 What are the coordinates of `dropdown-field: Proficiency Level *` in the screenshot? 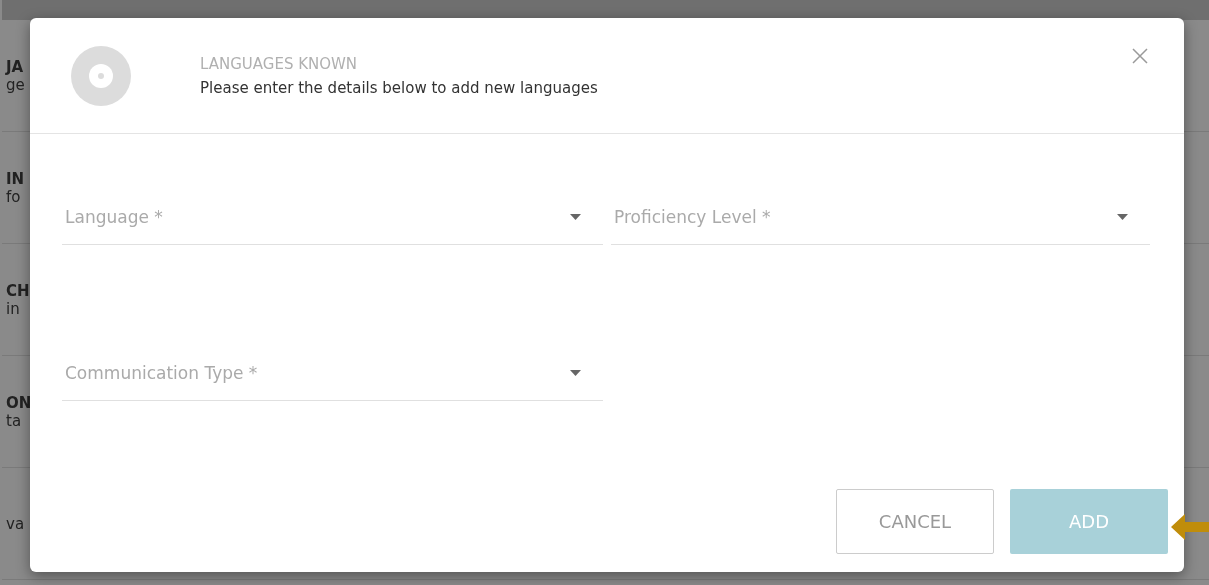 It's located at (880, 217).